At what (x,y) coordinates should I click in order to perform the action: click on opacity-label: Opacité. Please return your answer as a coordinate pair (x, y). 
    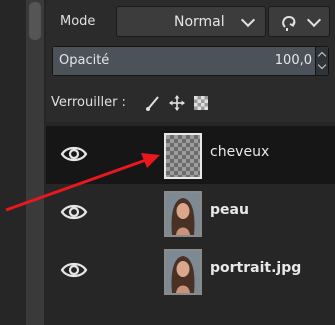
    Looking at the image, I should click on (84, 60).